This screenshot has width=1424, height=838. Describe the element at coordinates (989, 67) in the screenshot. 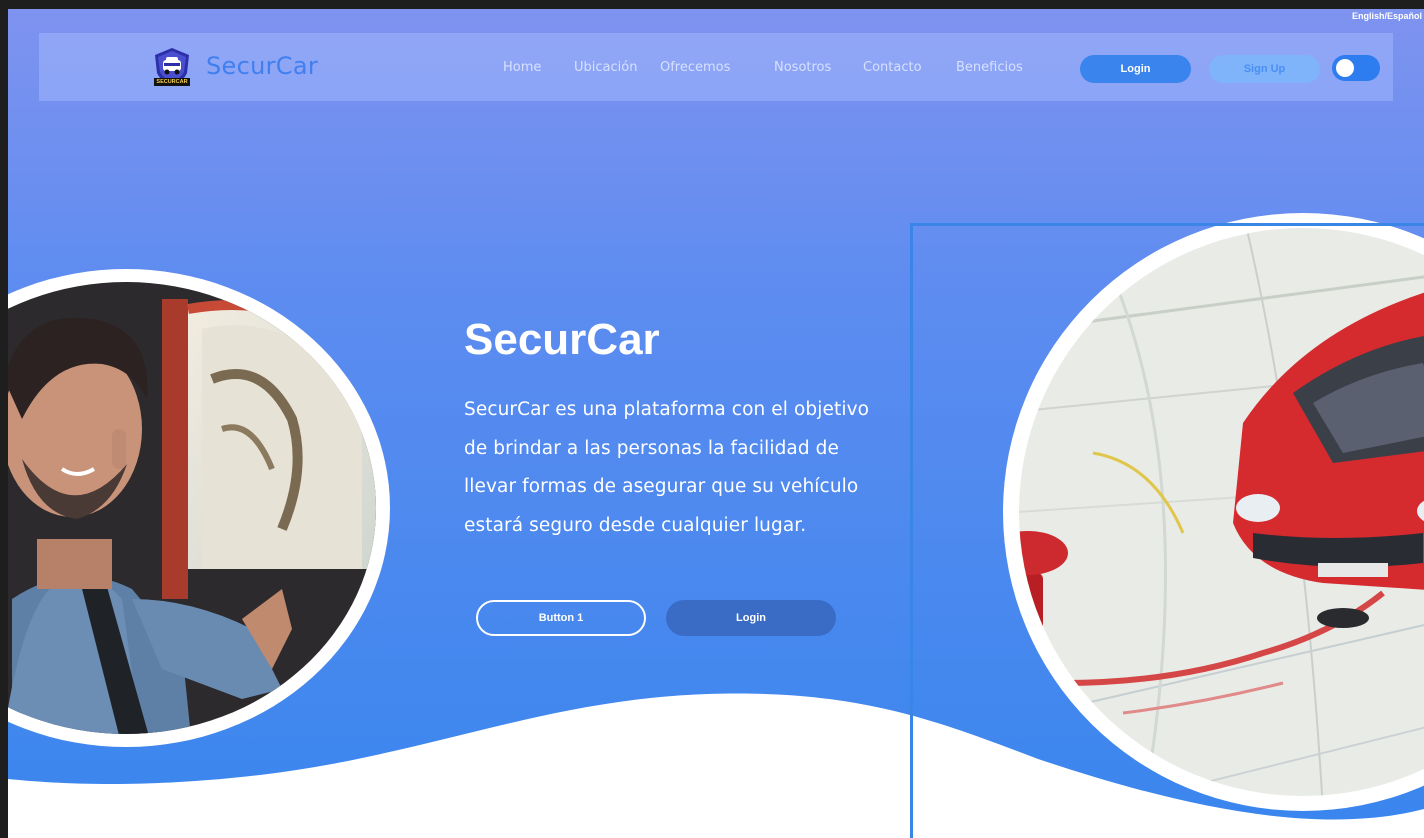

I see `nav-link-beneficios: Beneficios` at that location.